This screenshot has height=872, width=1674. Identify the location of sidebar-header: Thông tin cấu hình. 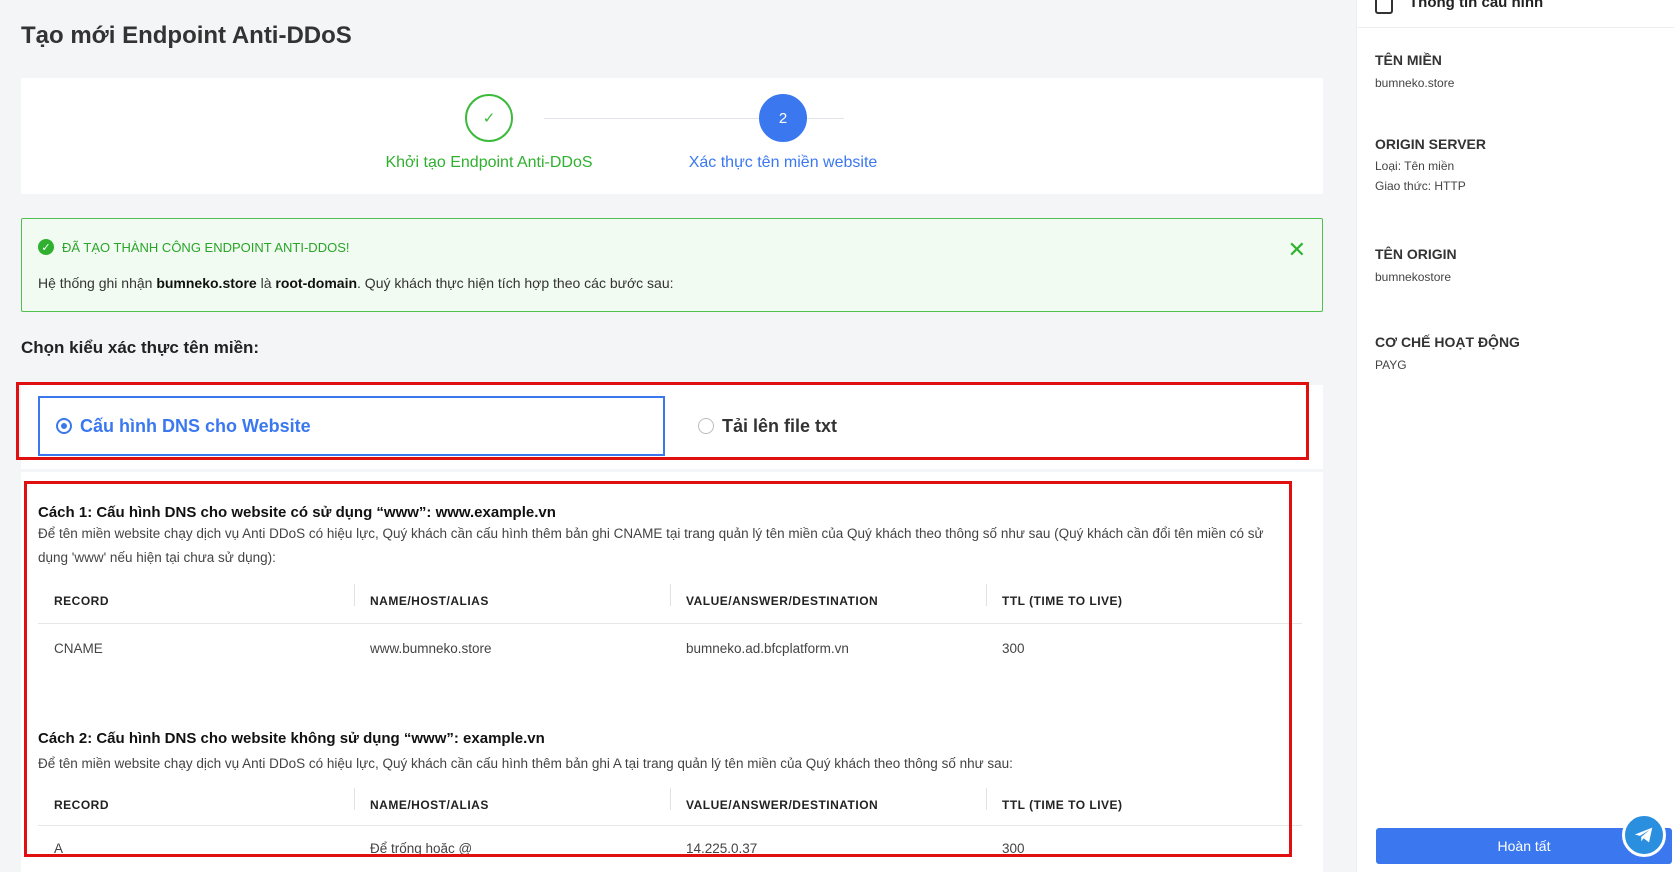
(1515, 14).